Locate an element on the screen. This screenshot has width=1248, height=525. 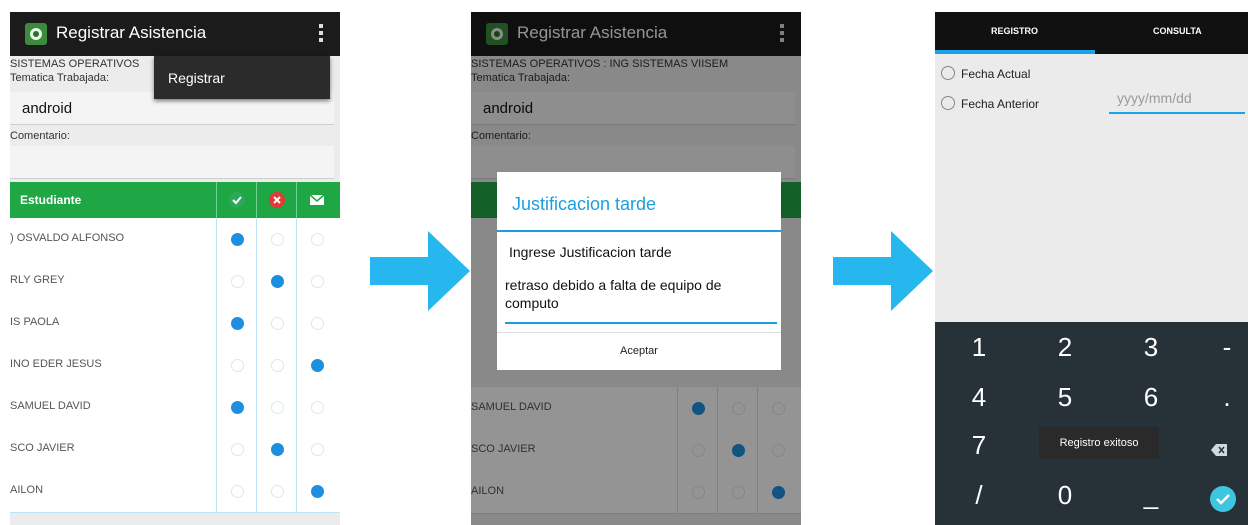
dialog-title: Justificacion tarde is located at coordinates (584, 204).